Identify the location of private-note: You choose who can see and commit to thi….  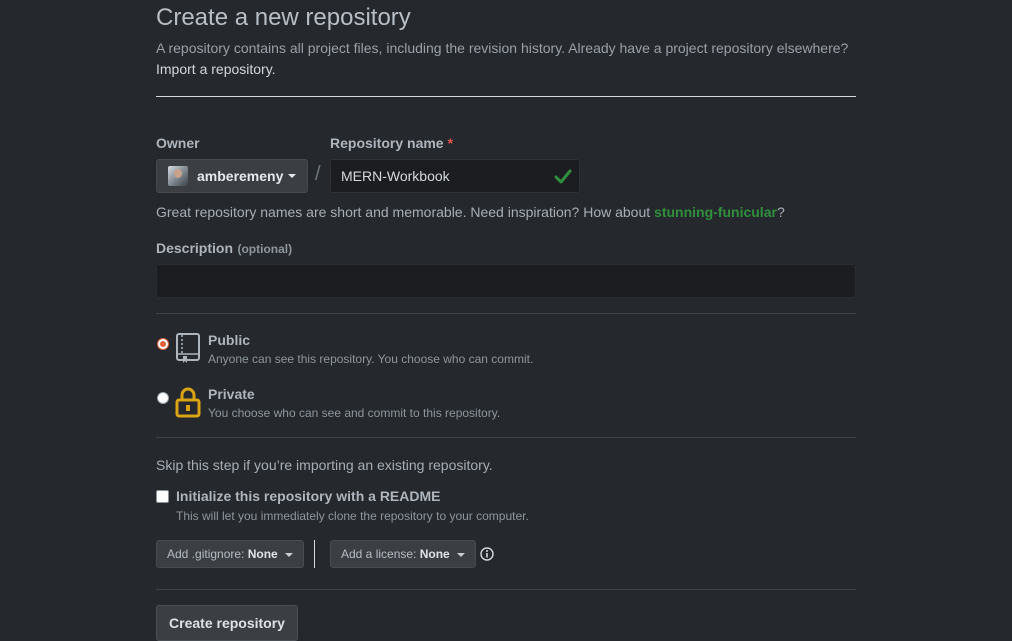
(354, 413).